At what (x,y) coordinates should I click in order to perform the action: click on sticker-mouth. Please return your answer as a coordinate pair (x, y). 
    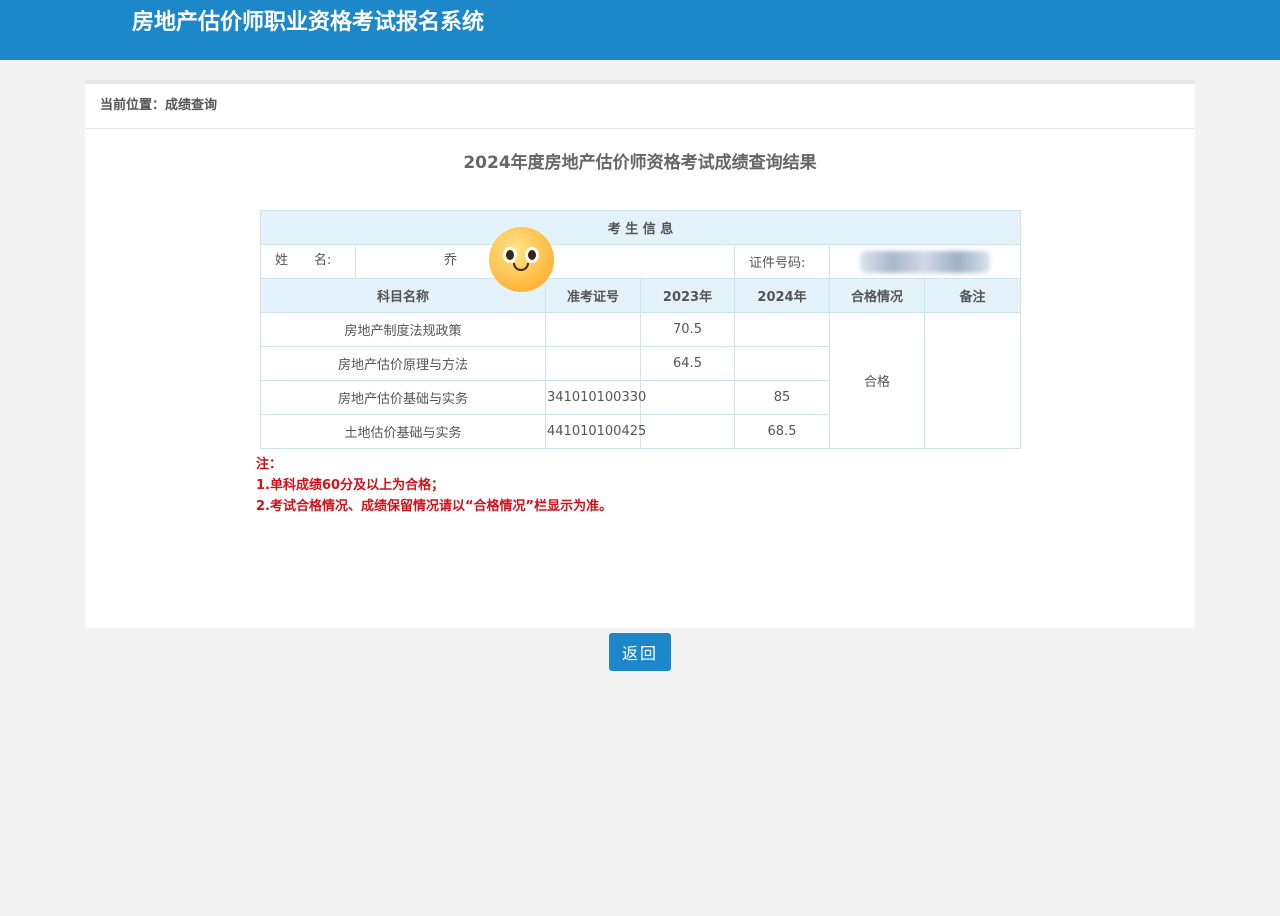
    Looking at the image, I should click on (521, 267).